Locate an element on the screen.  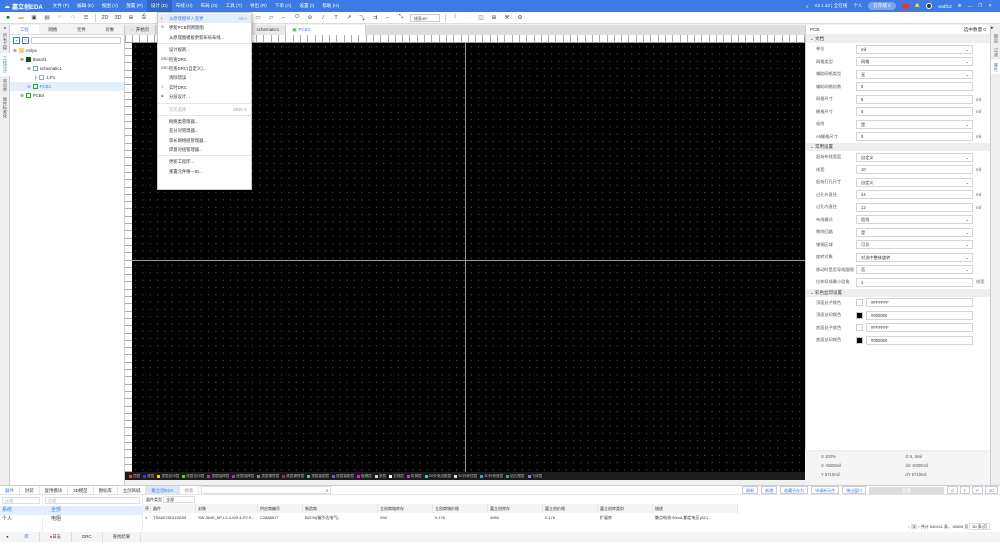
collapse-icon: ◂ is located at coordinates (7, 537).